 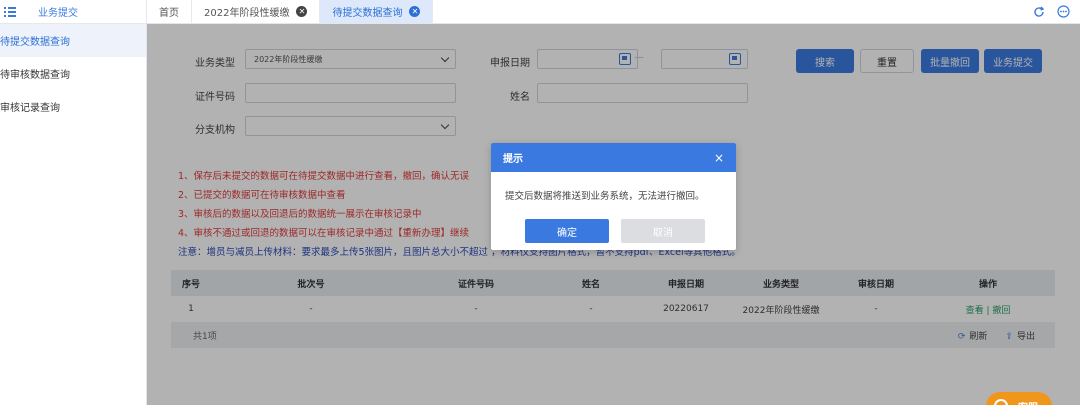 I want to click on sidebar-item-label: 待提交数据查询, so click(x=35, y=42).